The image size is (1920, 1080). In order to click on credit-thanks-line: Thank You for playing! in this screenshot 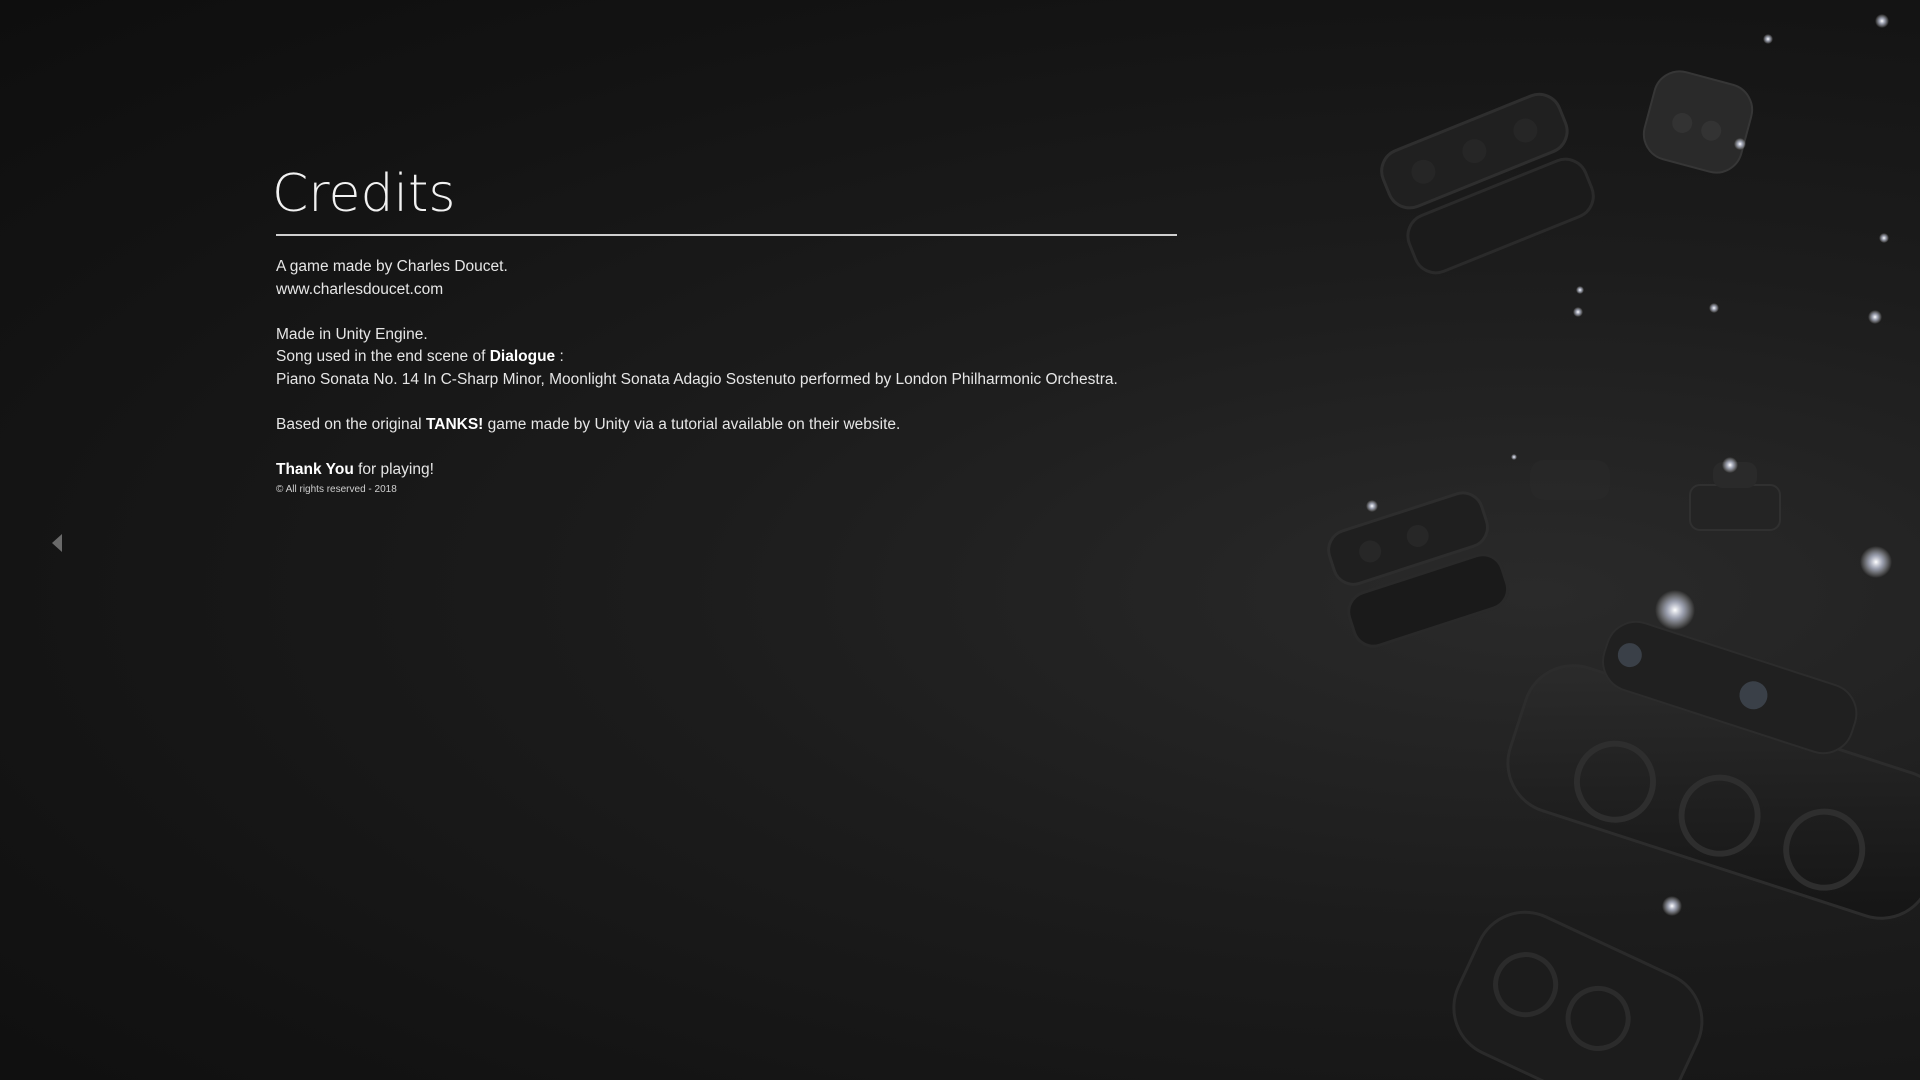, I will do `click(726, 470)`.